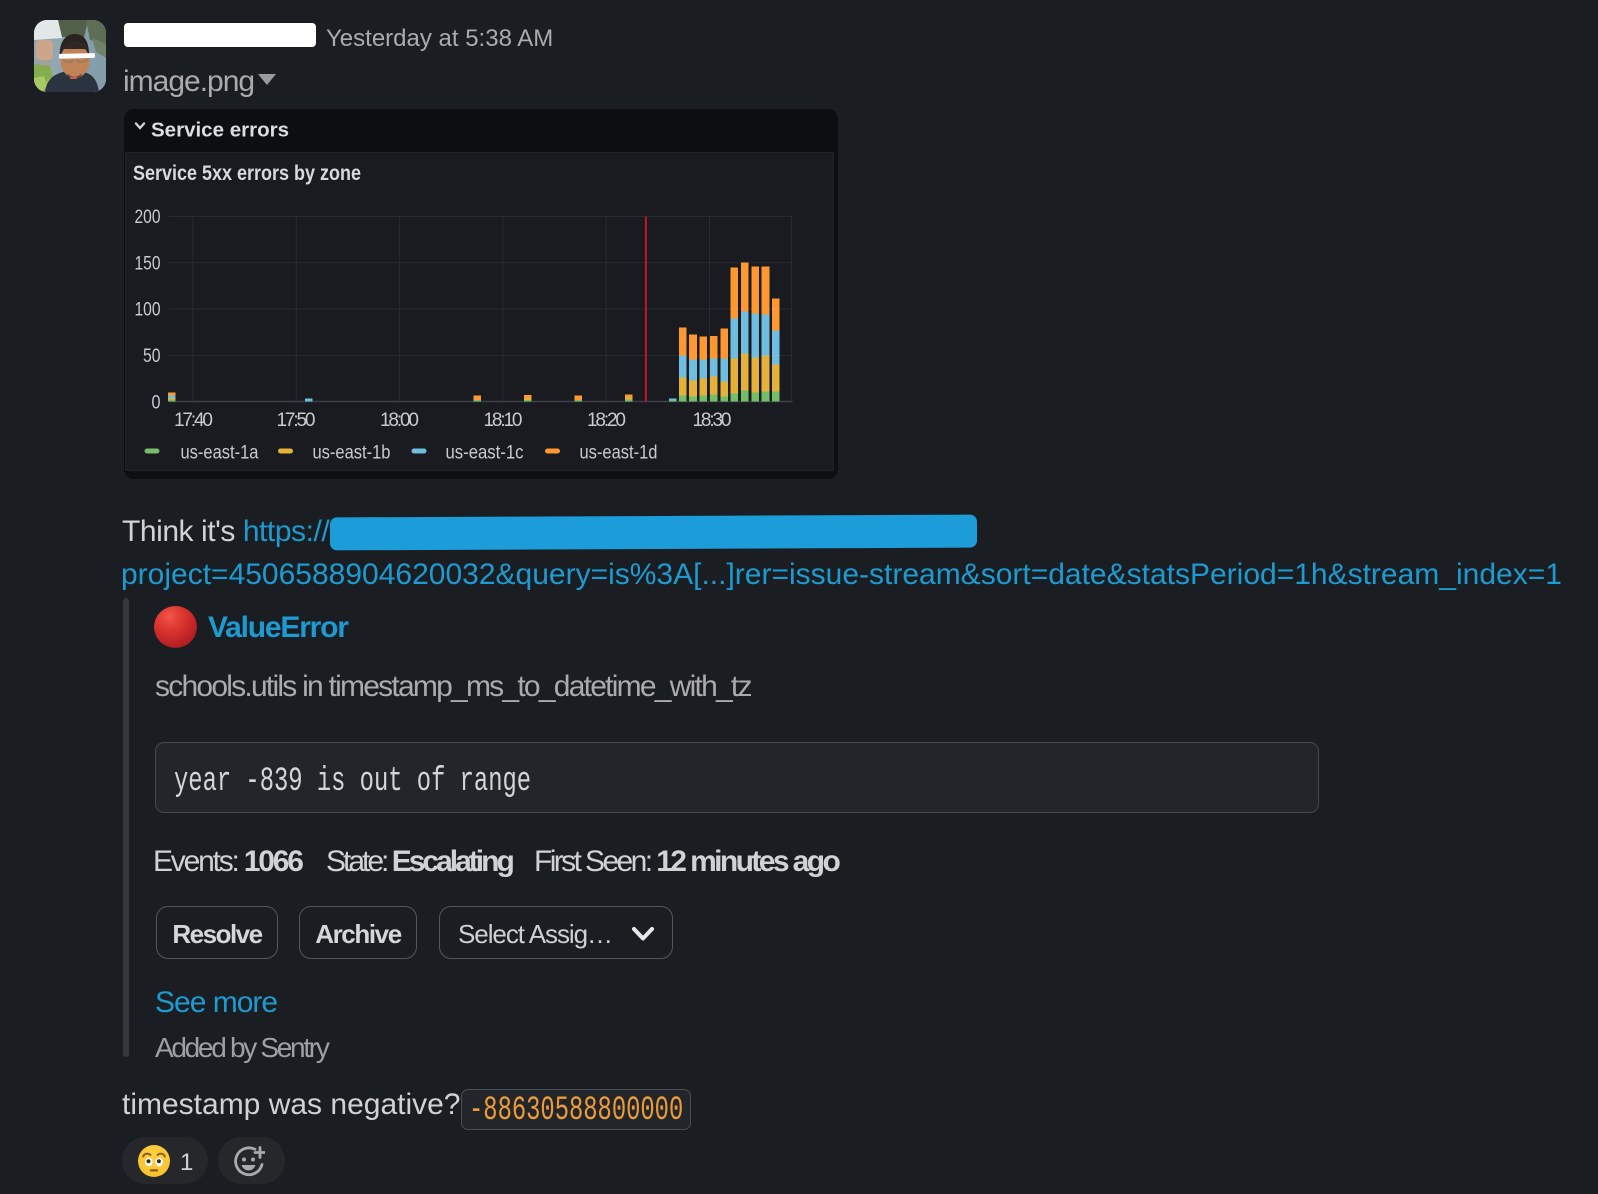 This screenshot has width=1598, height=1194. What do you see at coordinates (148, 264) in the screenshot?
I see `svg-text: 150` at bounding box center [148, 264].